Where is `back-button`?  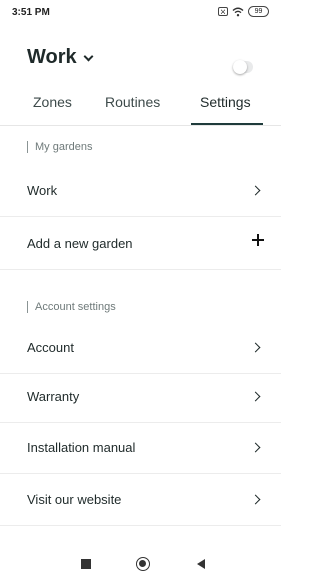 back-button is located at coordinates (201, 564).